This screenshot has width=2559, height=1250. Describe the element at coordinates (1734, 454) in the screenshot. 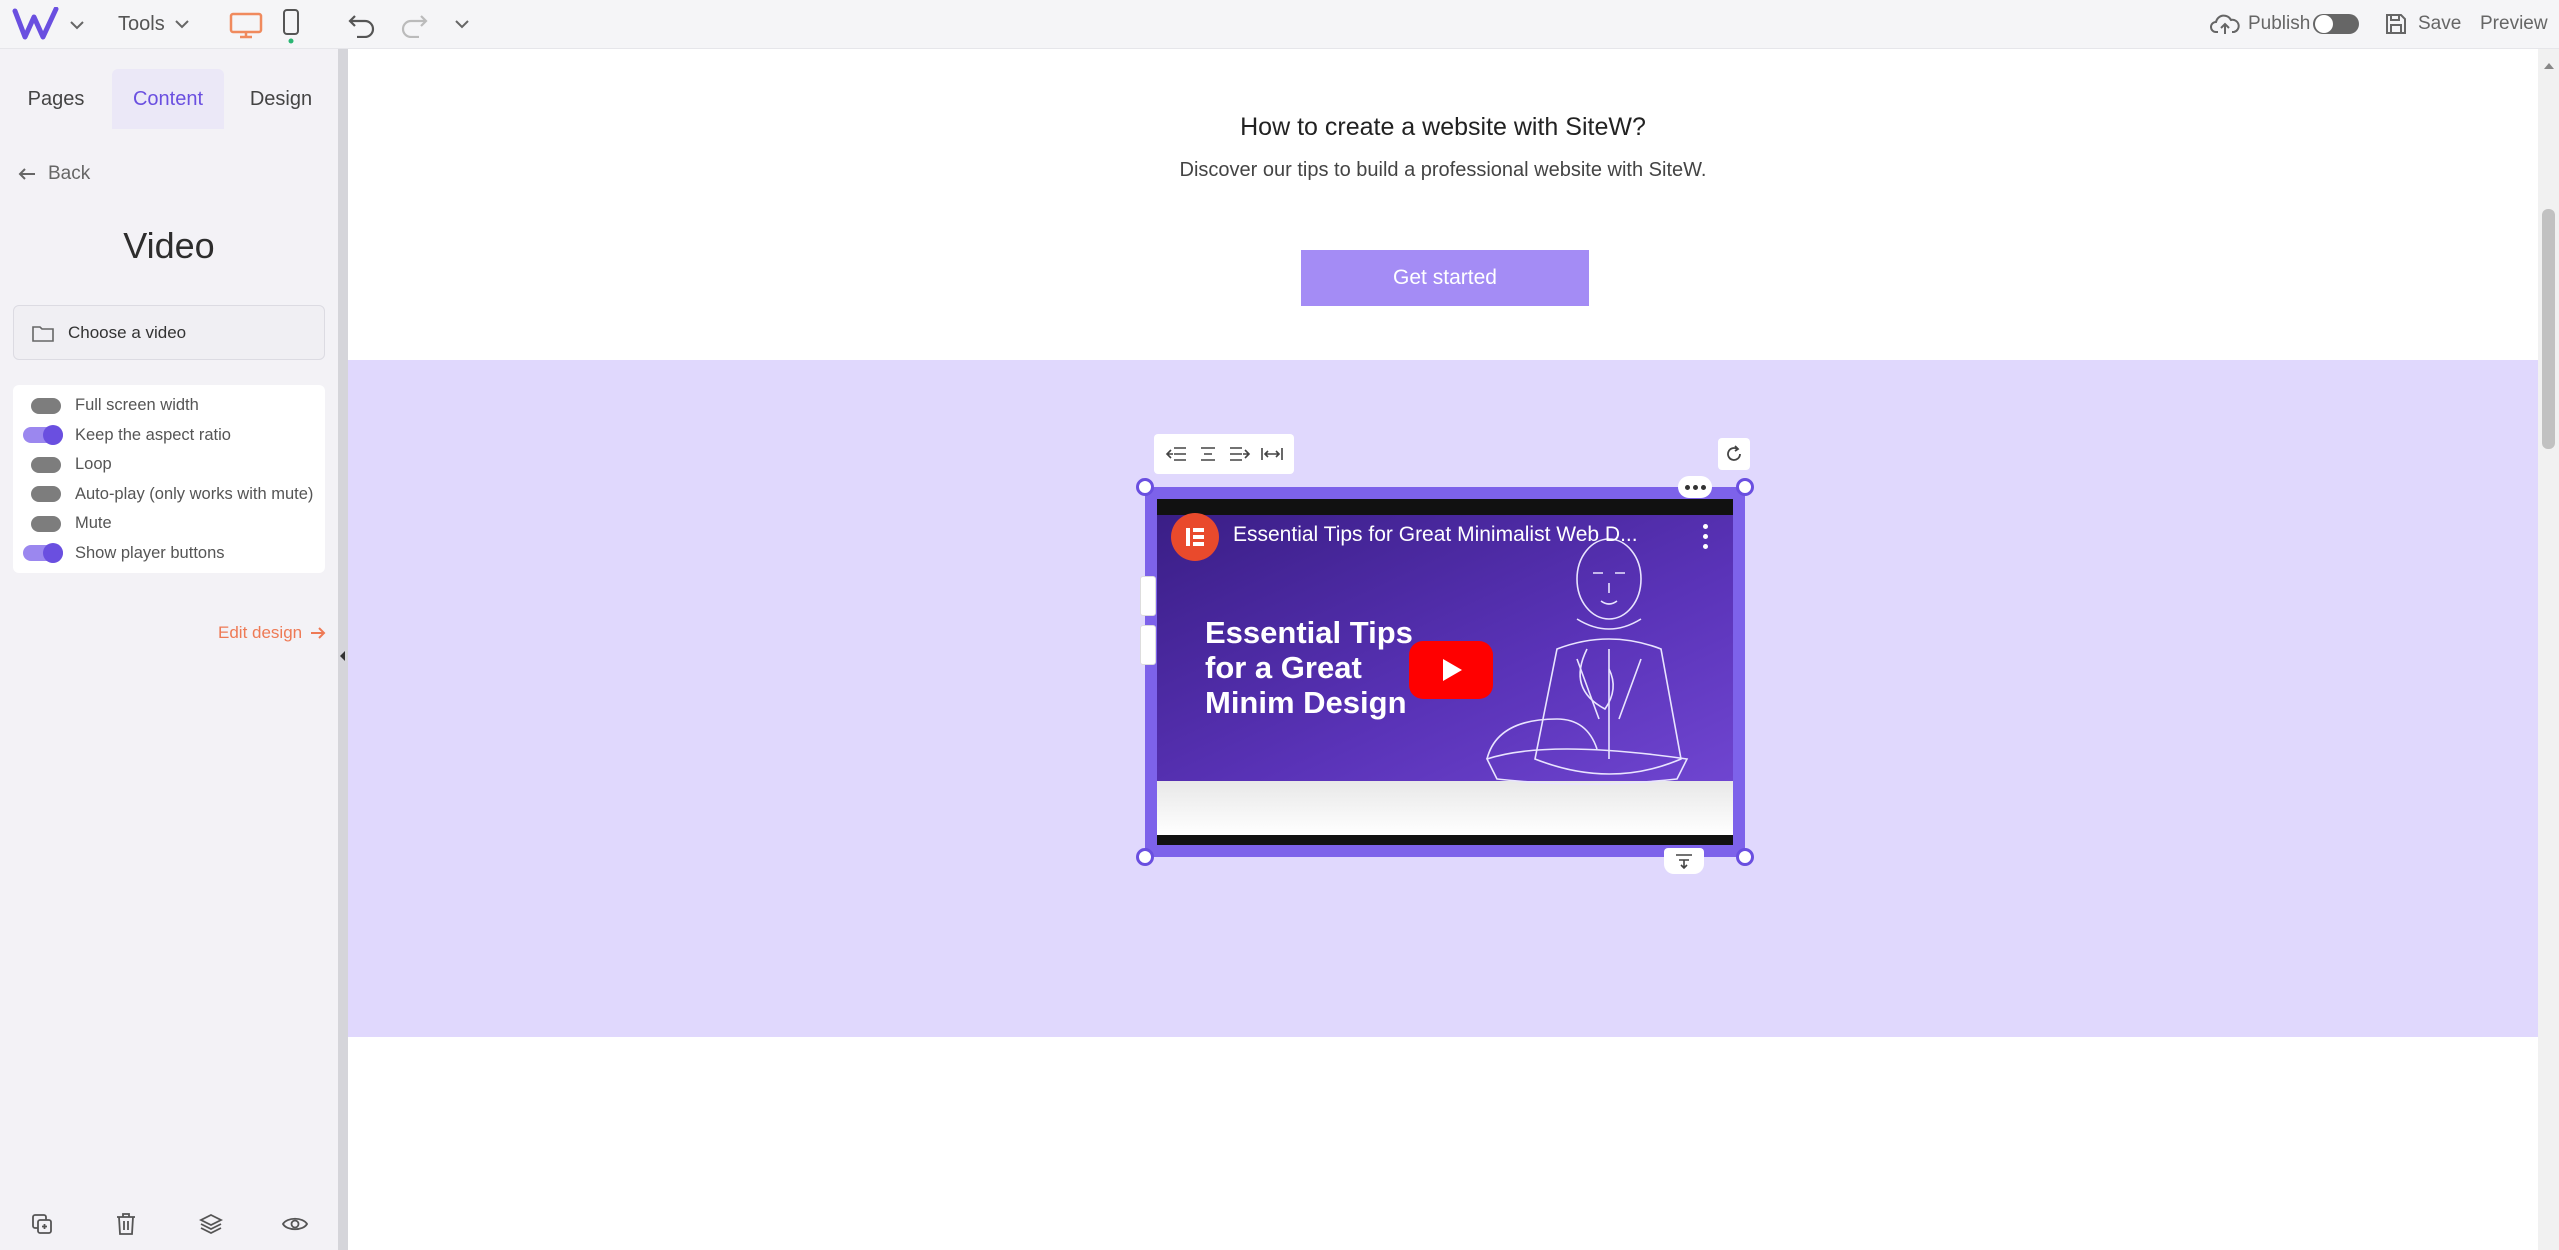

I see `reset-icon` at that location.